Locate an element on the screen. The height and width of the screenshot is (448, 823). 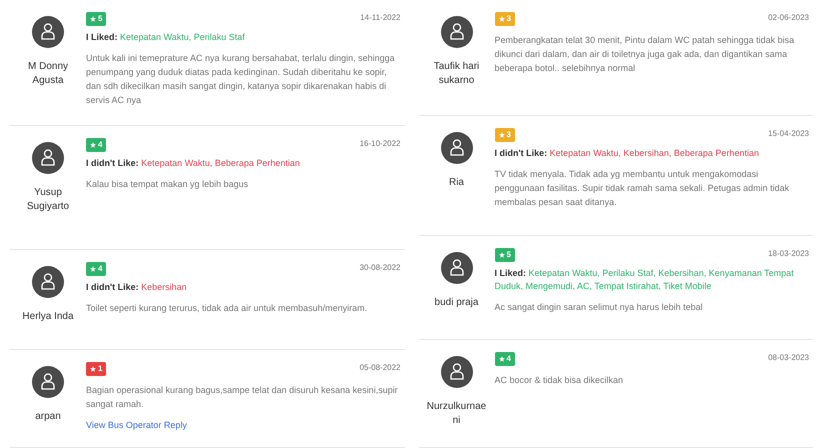
review-text: TV tidak menyala. Tidak ada yg membantu untuk mengakomodasi penggunaan fasilitas. Supir tidak ramah sama sekali. Petugas admin tidak membalas pesan saat ditanya. is located at coordinates (642, 188).